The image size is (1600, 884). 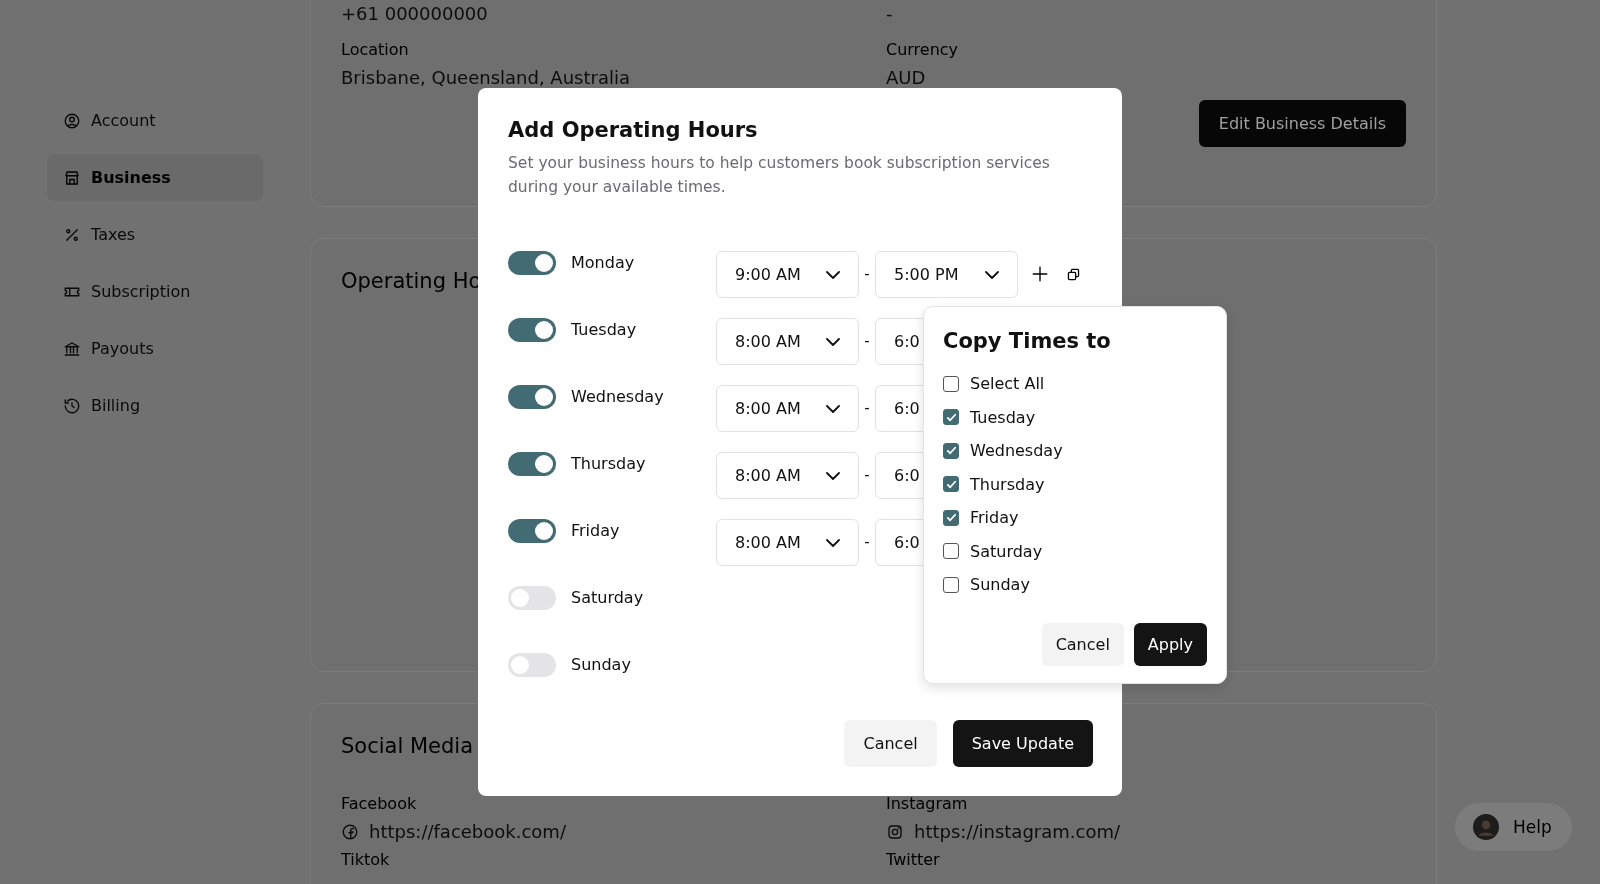 I want to click on sidebar-item: Account, so click(x=155, y=120).